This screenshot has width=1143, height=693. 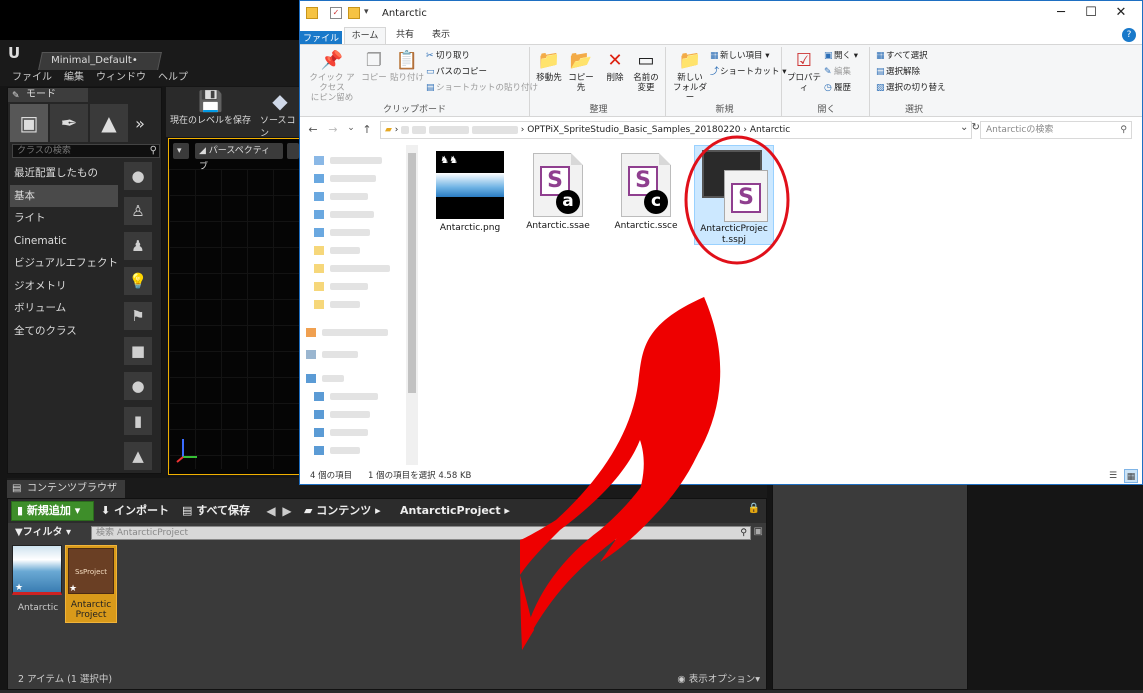 I want to click on breadcrumb-antarctic-project: AntarcticProject ▸, so click(x=455, y=511).